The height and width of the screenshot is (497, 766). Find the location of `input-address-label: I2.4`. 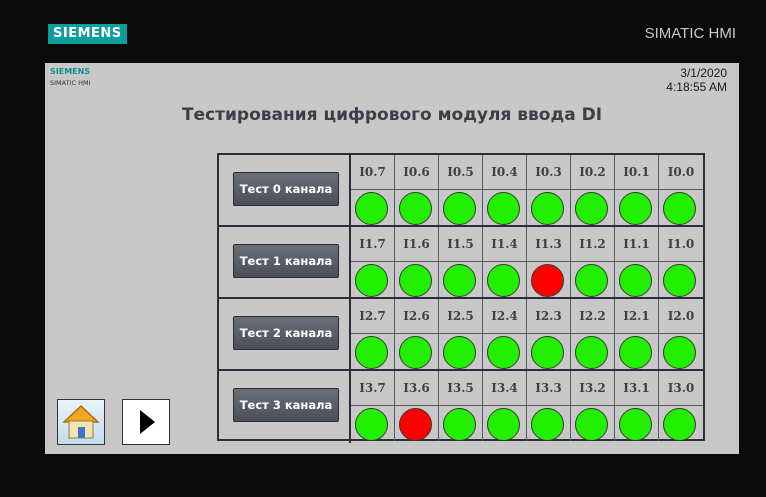

input-address-label: I2.4 is located at coordinates (505, 316).